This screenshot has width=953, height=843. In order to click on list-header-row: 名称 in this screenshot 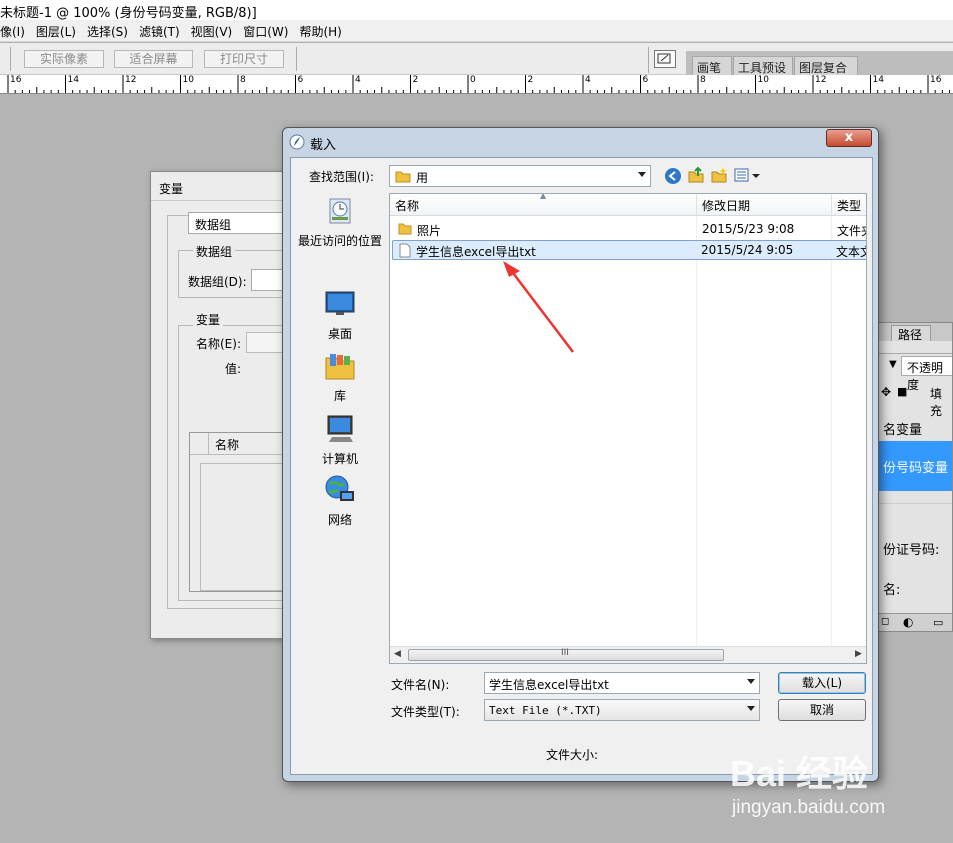, I will do `click(243, 444)`.